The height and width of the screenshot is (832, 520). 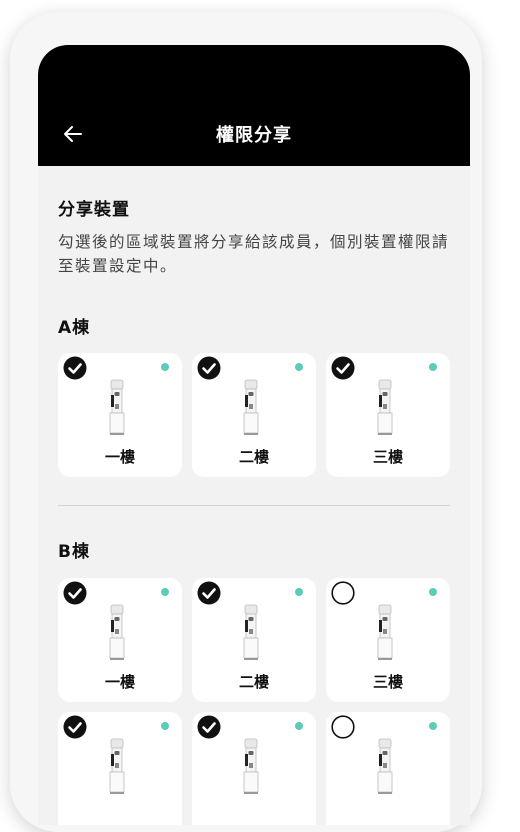 What do you see at coordinates (74, 328) in the screenshot?
I see `group-title-a: A棟` at bounding box center [74, 328].